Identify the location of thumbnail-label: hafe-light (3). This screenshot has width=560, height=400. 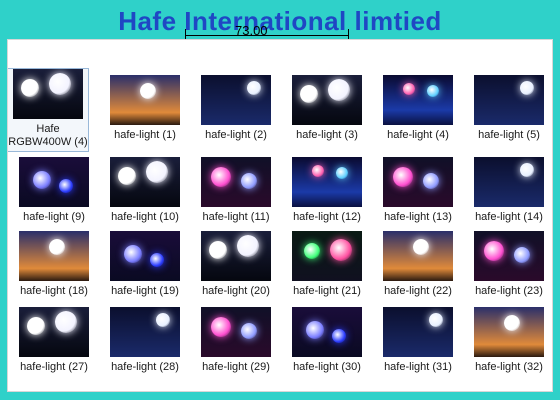
(327, 135).